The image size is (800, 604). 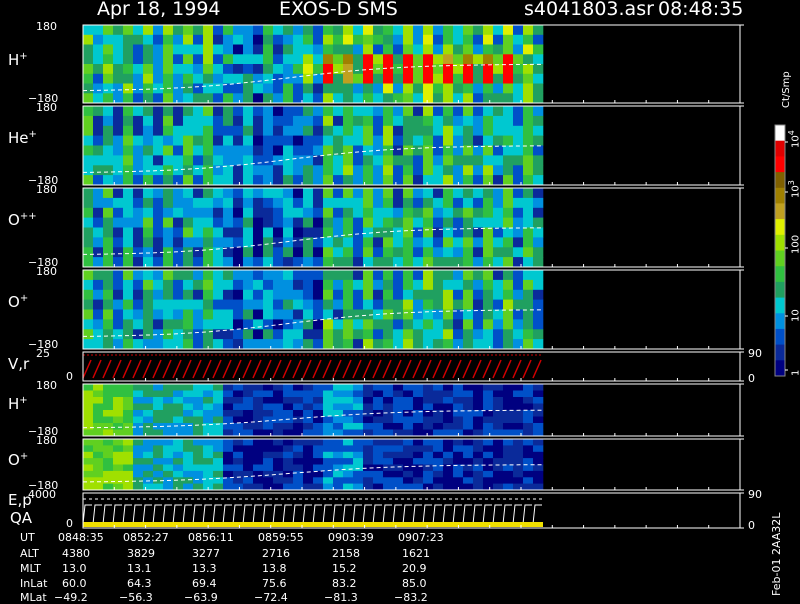 I want to click on panel-label-3-charge: +, so click(x=24, y=298).